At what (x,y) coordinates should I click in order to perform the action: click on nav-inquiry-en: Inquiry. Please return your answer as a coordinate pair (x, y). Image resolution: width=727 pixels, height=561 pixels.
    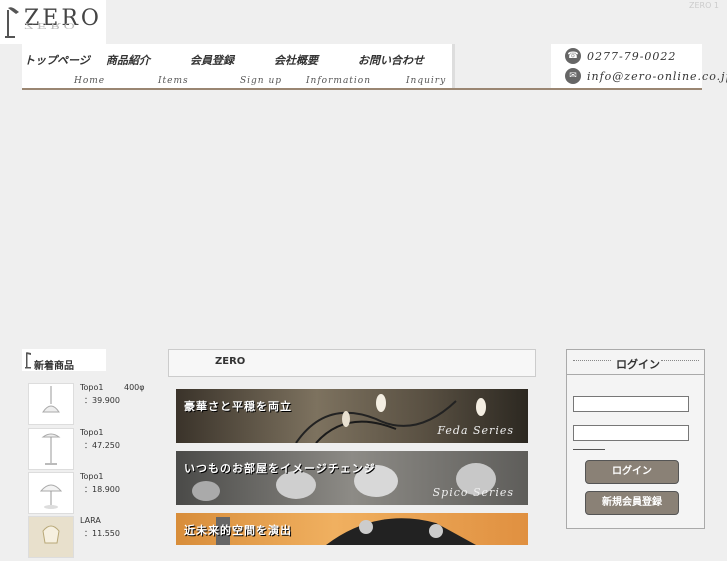
    Looking at the image, I should click on (426, 81).